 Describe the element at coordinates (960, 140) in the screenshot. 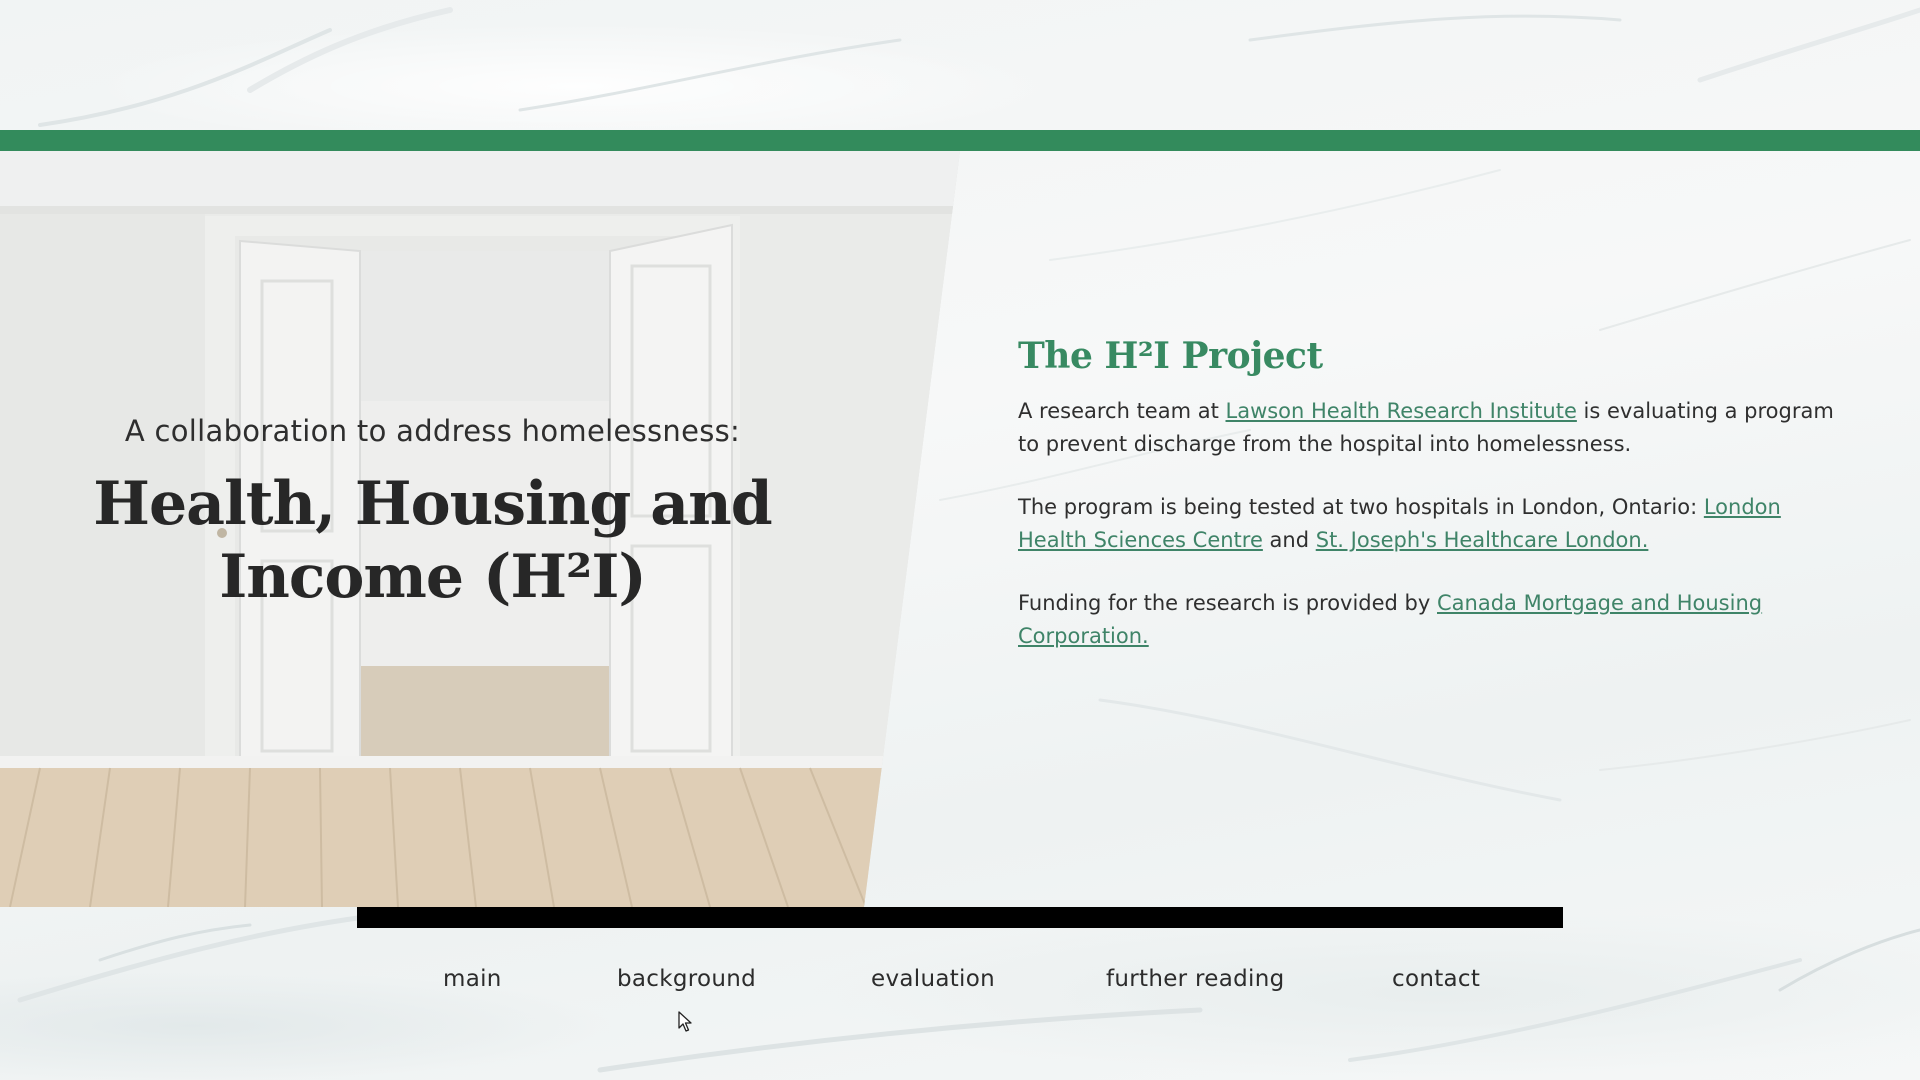

I see `accent-green-bar` at that location.